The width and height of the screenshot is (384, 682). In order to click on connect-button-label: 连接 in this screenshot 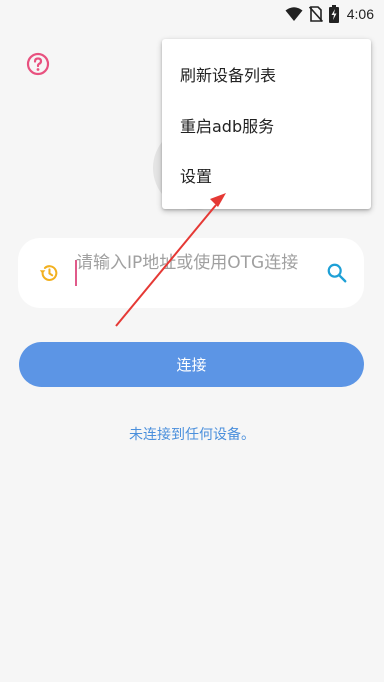, I will do `click(191, 365)`.